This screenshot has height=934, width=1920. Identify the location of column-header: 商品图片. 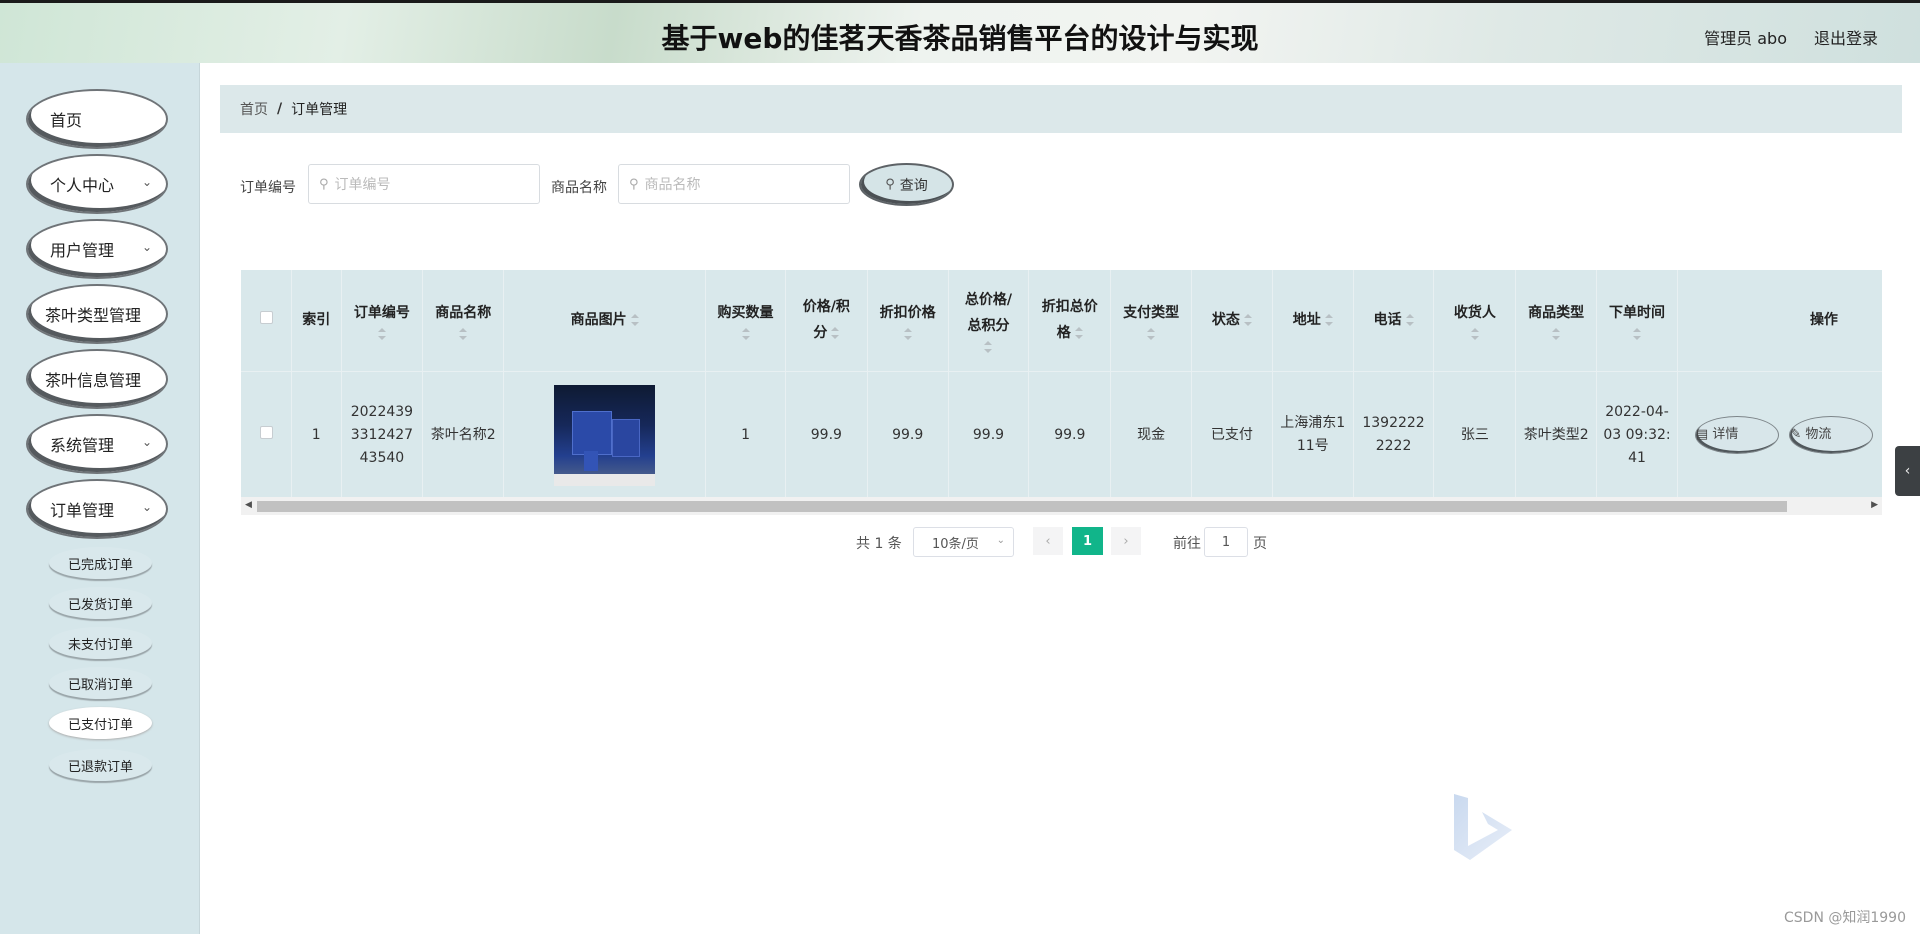
(605, 321).